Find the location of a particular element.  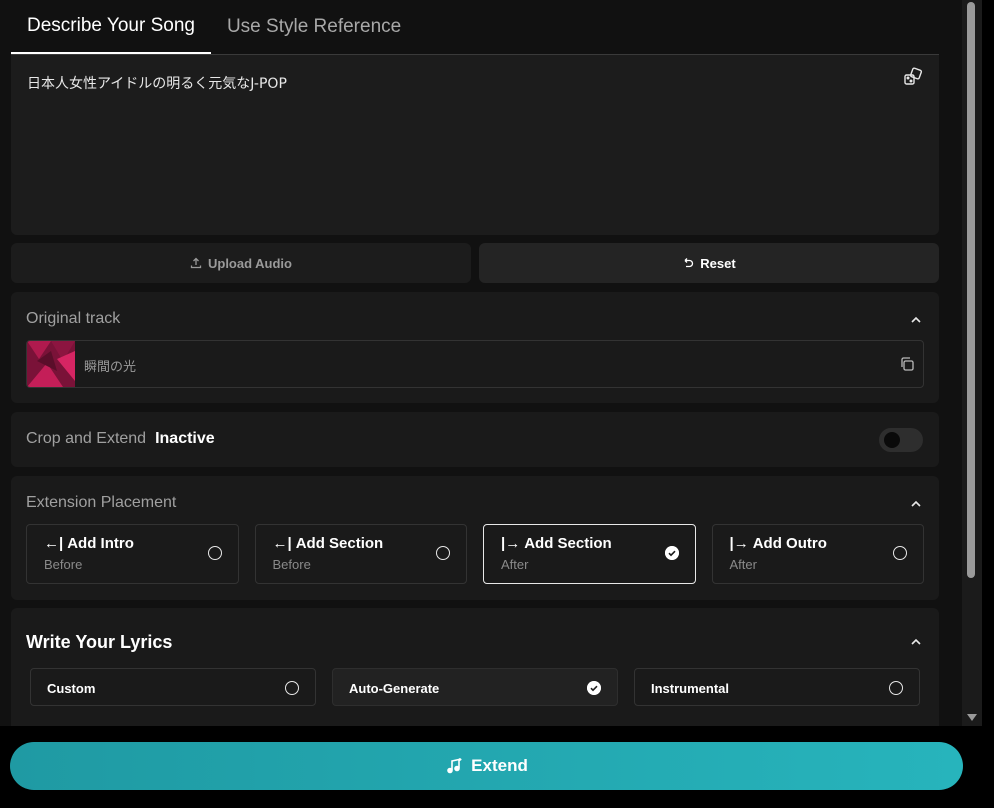

footer-bar: Extend is located at coordinates (491, 767).